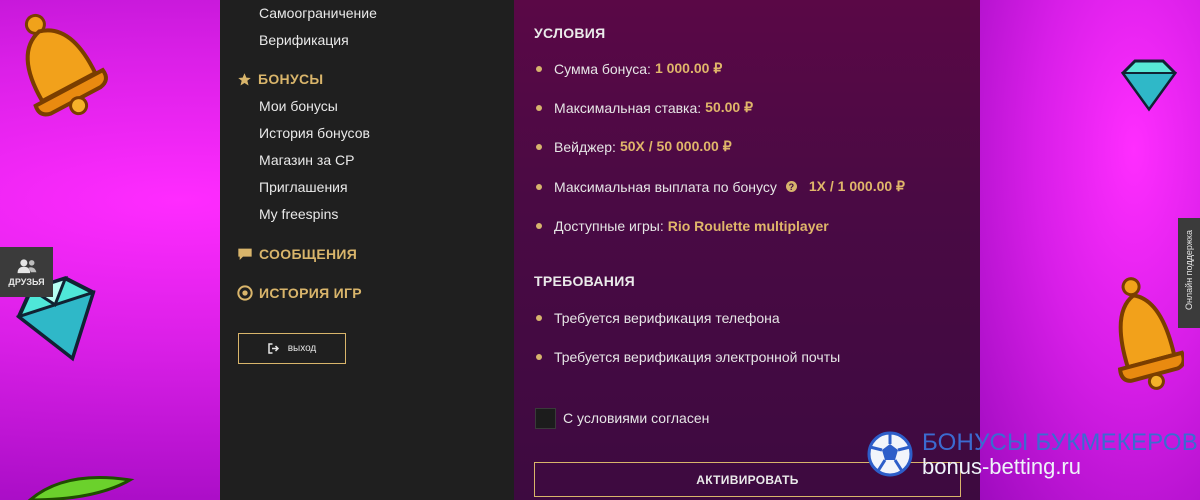 This screenshot has height=500, width=1200. I want to click on condition-value: 1 000.00 ₽, so click(688, 68).